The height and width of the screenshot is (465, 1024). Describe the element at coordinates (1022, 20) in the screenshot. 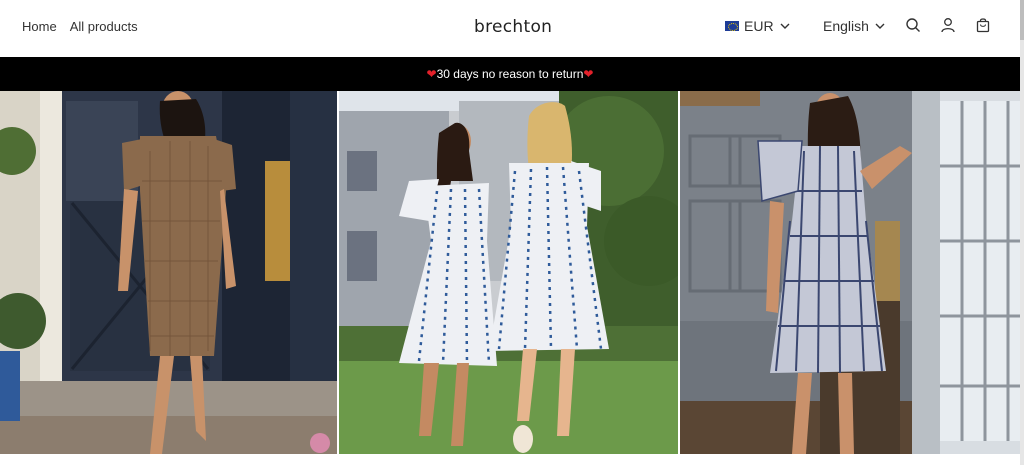

I see `scrollbar-thumb` at that location.